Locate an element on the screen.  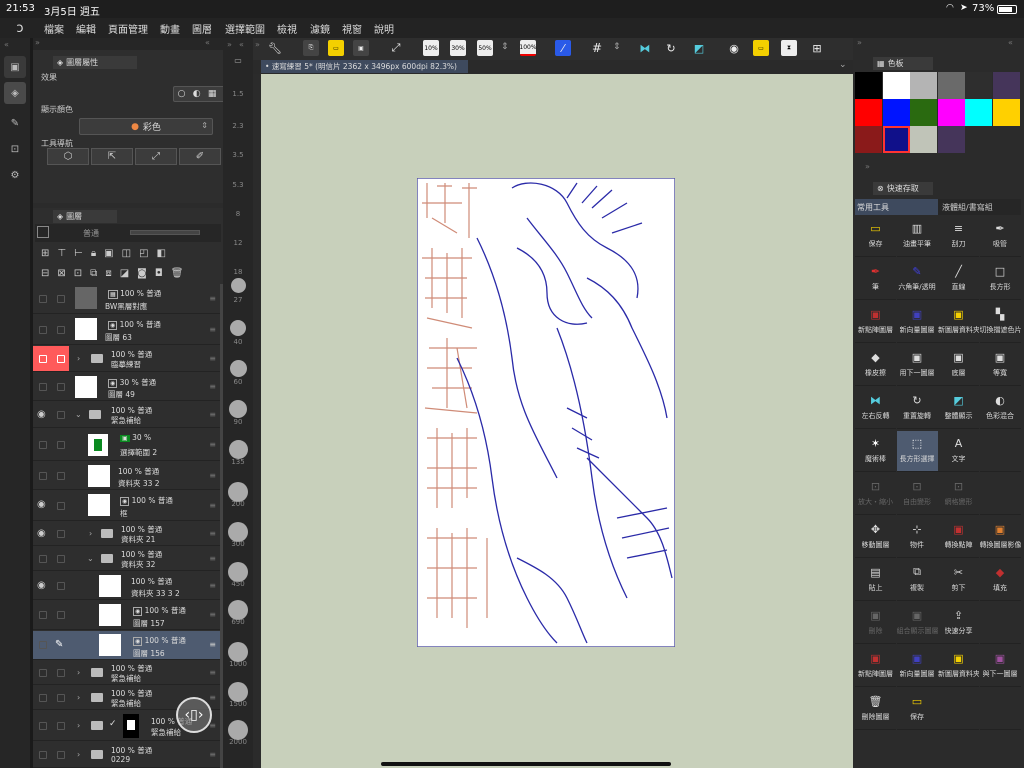
menu-help: 說明 is located at coordinates (384, 28).